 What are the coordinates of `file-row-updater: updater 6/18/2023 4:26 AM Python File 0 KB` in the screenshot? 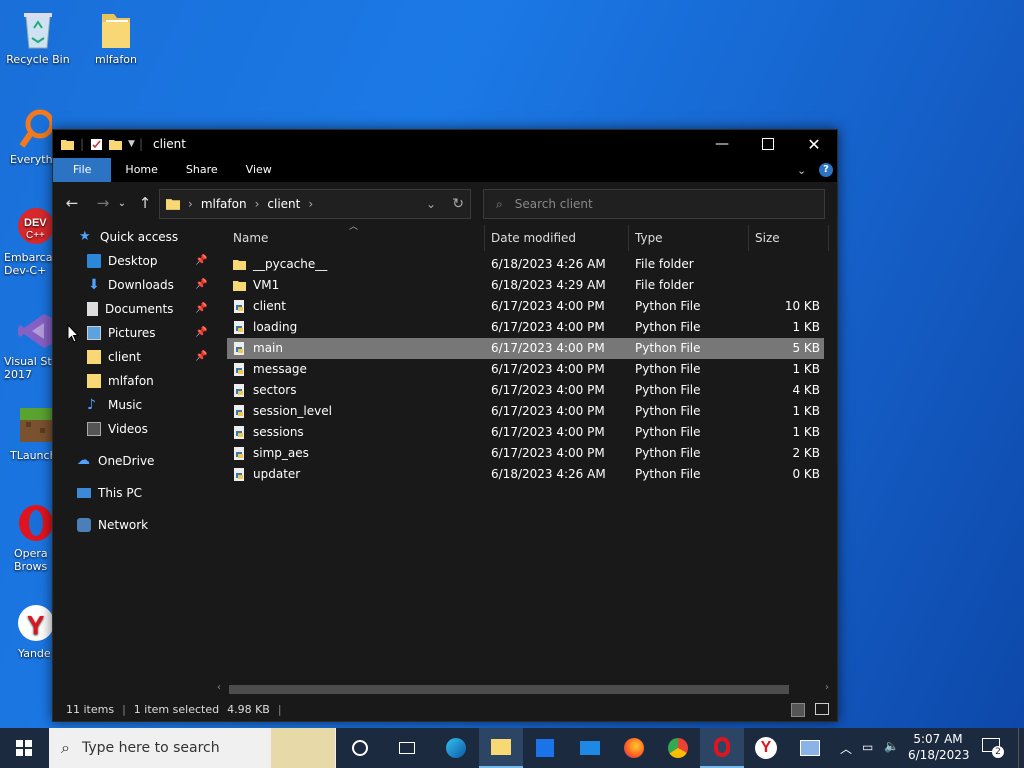 It's located at (525, 474).